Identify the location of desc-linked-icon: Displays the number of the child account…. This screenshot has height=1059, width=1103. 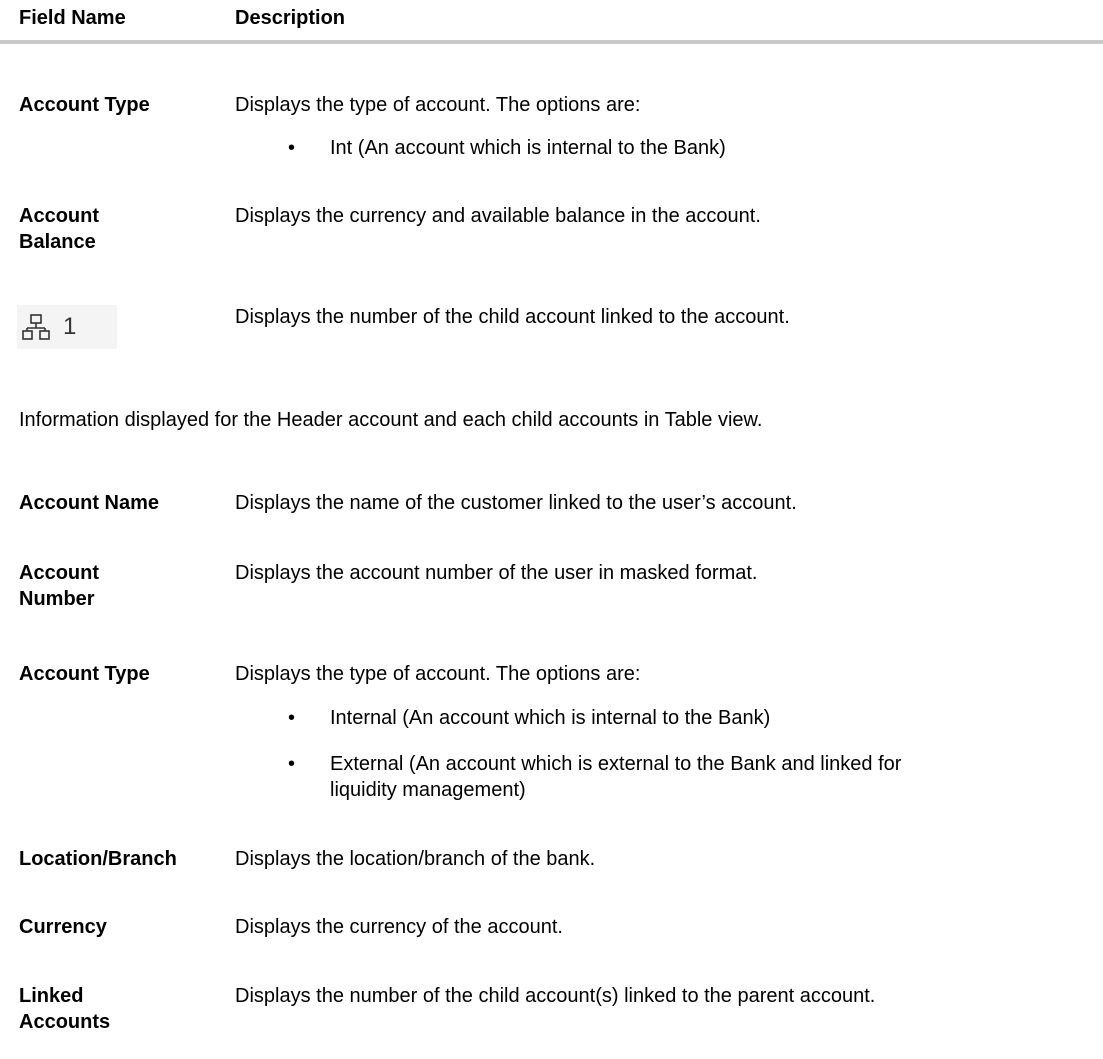
(512, 317).